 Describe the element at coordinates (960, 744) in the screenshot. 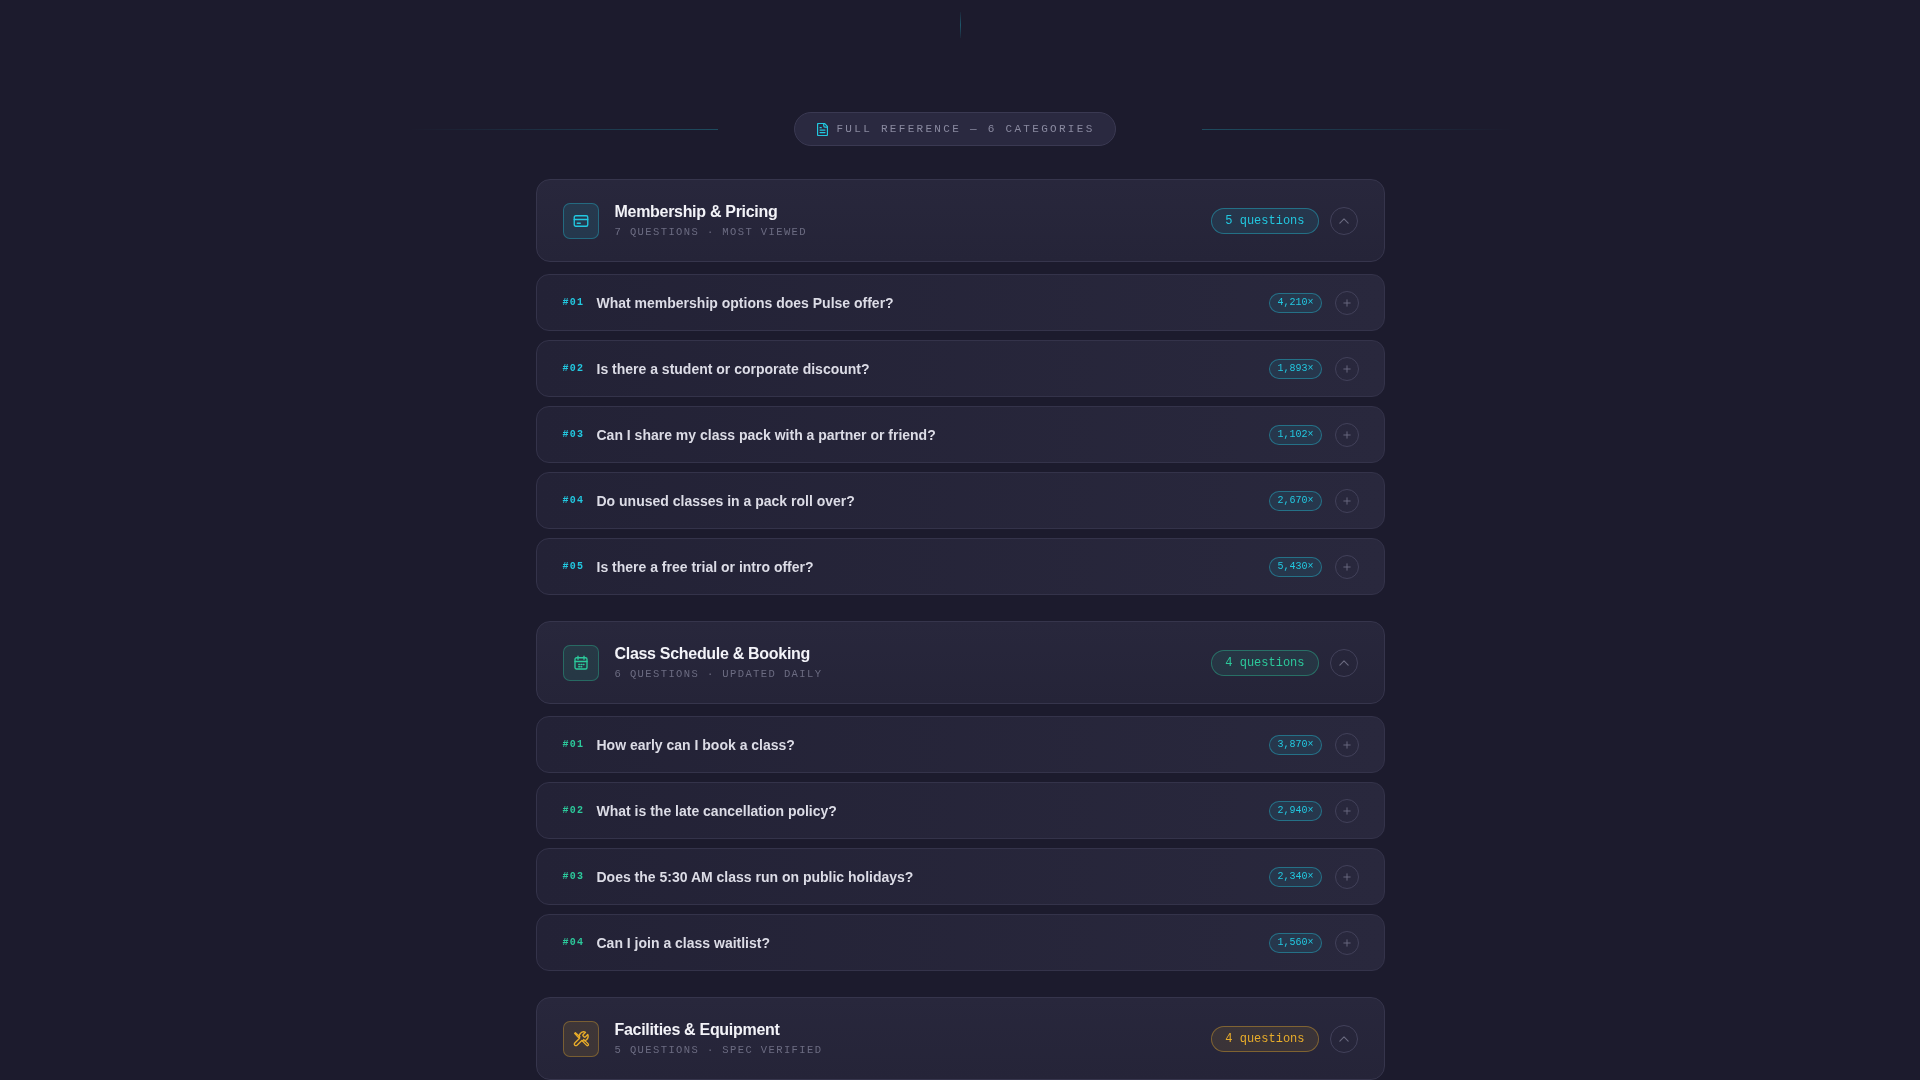

I see `faq-question-row: #01 How early can I book a class? 3,870×` at that location.